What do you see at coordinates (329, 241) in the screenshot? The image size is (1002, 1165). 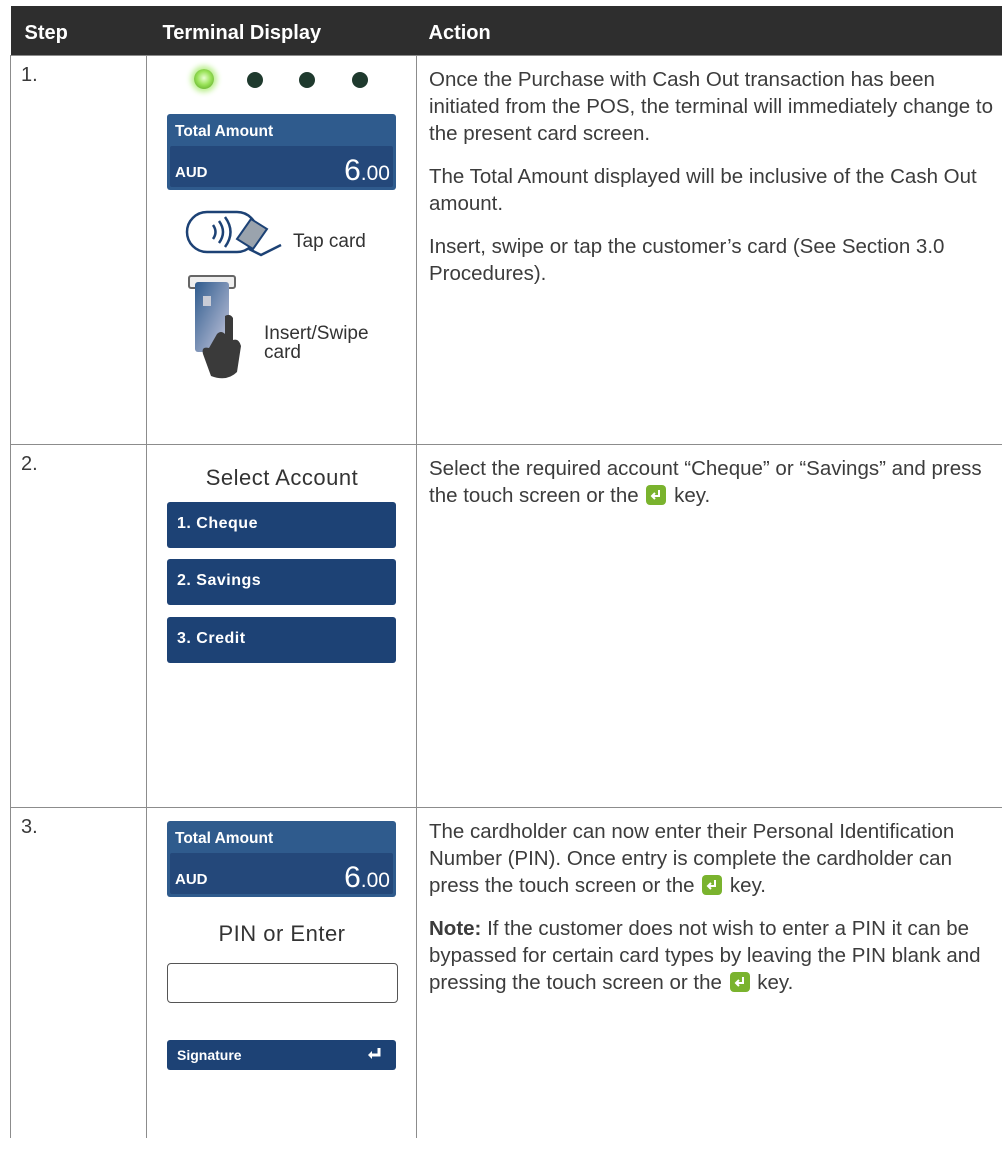 I see `tap-card-label: Tap card` at bounding box center [329, 241].